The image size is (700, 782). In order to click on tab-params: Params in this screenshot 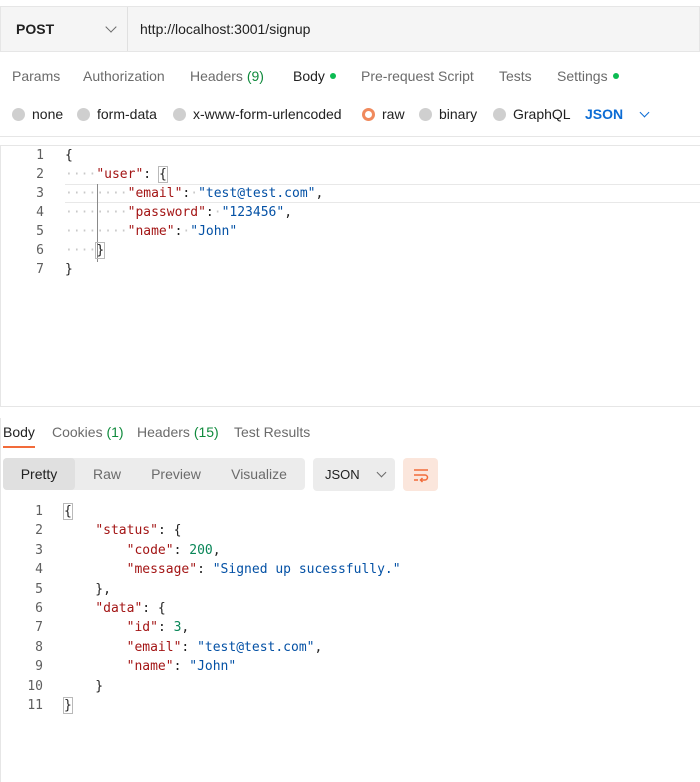, I will do `click(36, 76)`.